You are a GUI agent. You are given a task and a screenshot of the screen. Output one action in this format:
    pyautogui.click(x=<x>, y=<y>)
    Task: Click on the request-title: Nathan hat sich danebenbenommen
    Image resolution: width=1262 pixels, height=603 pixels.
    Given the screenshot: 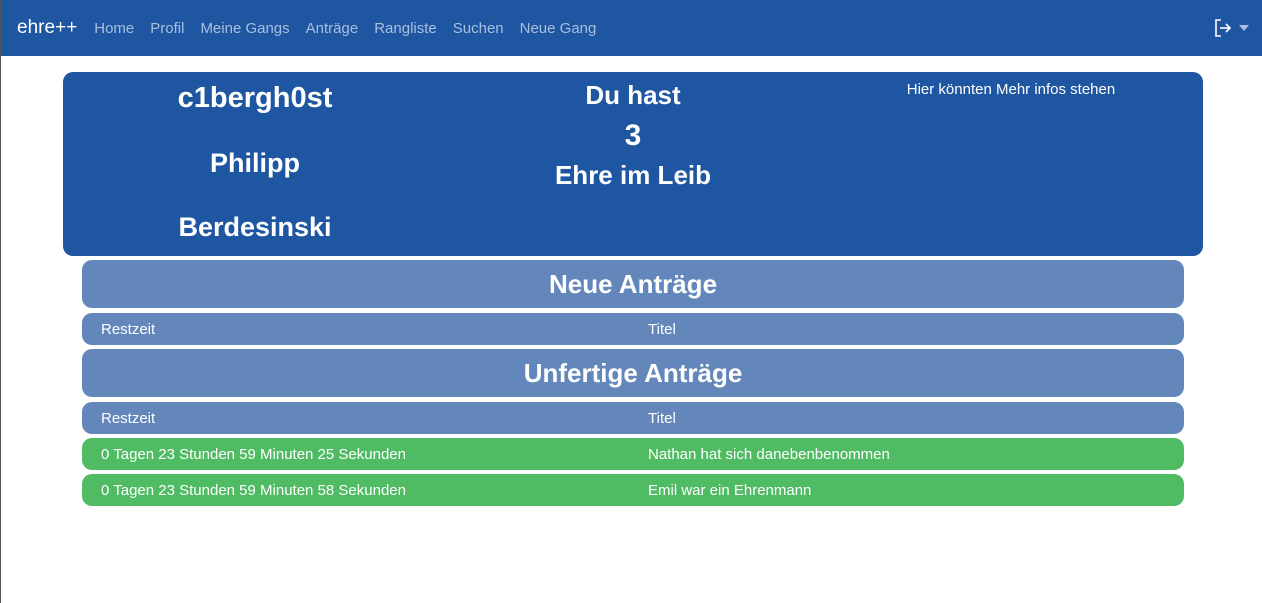 What is the action you would take?
    pyautogui.click(x=769, y=454)
    